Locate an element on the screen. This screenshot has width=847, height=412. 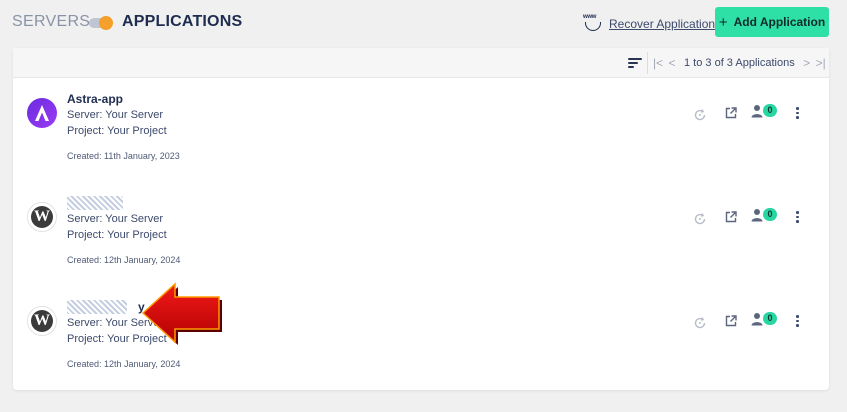
recover-application-link: www Recover Application is located at coordinates (649, 24).